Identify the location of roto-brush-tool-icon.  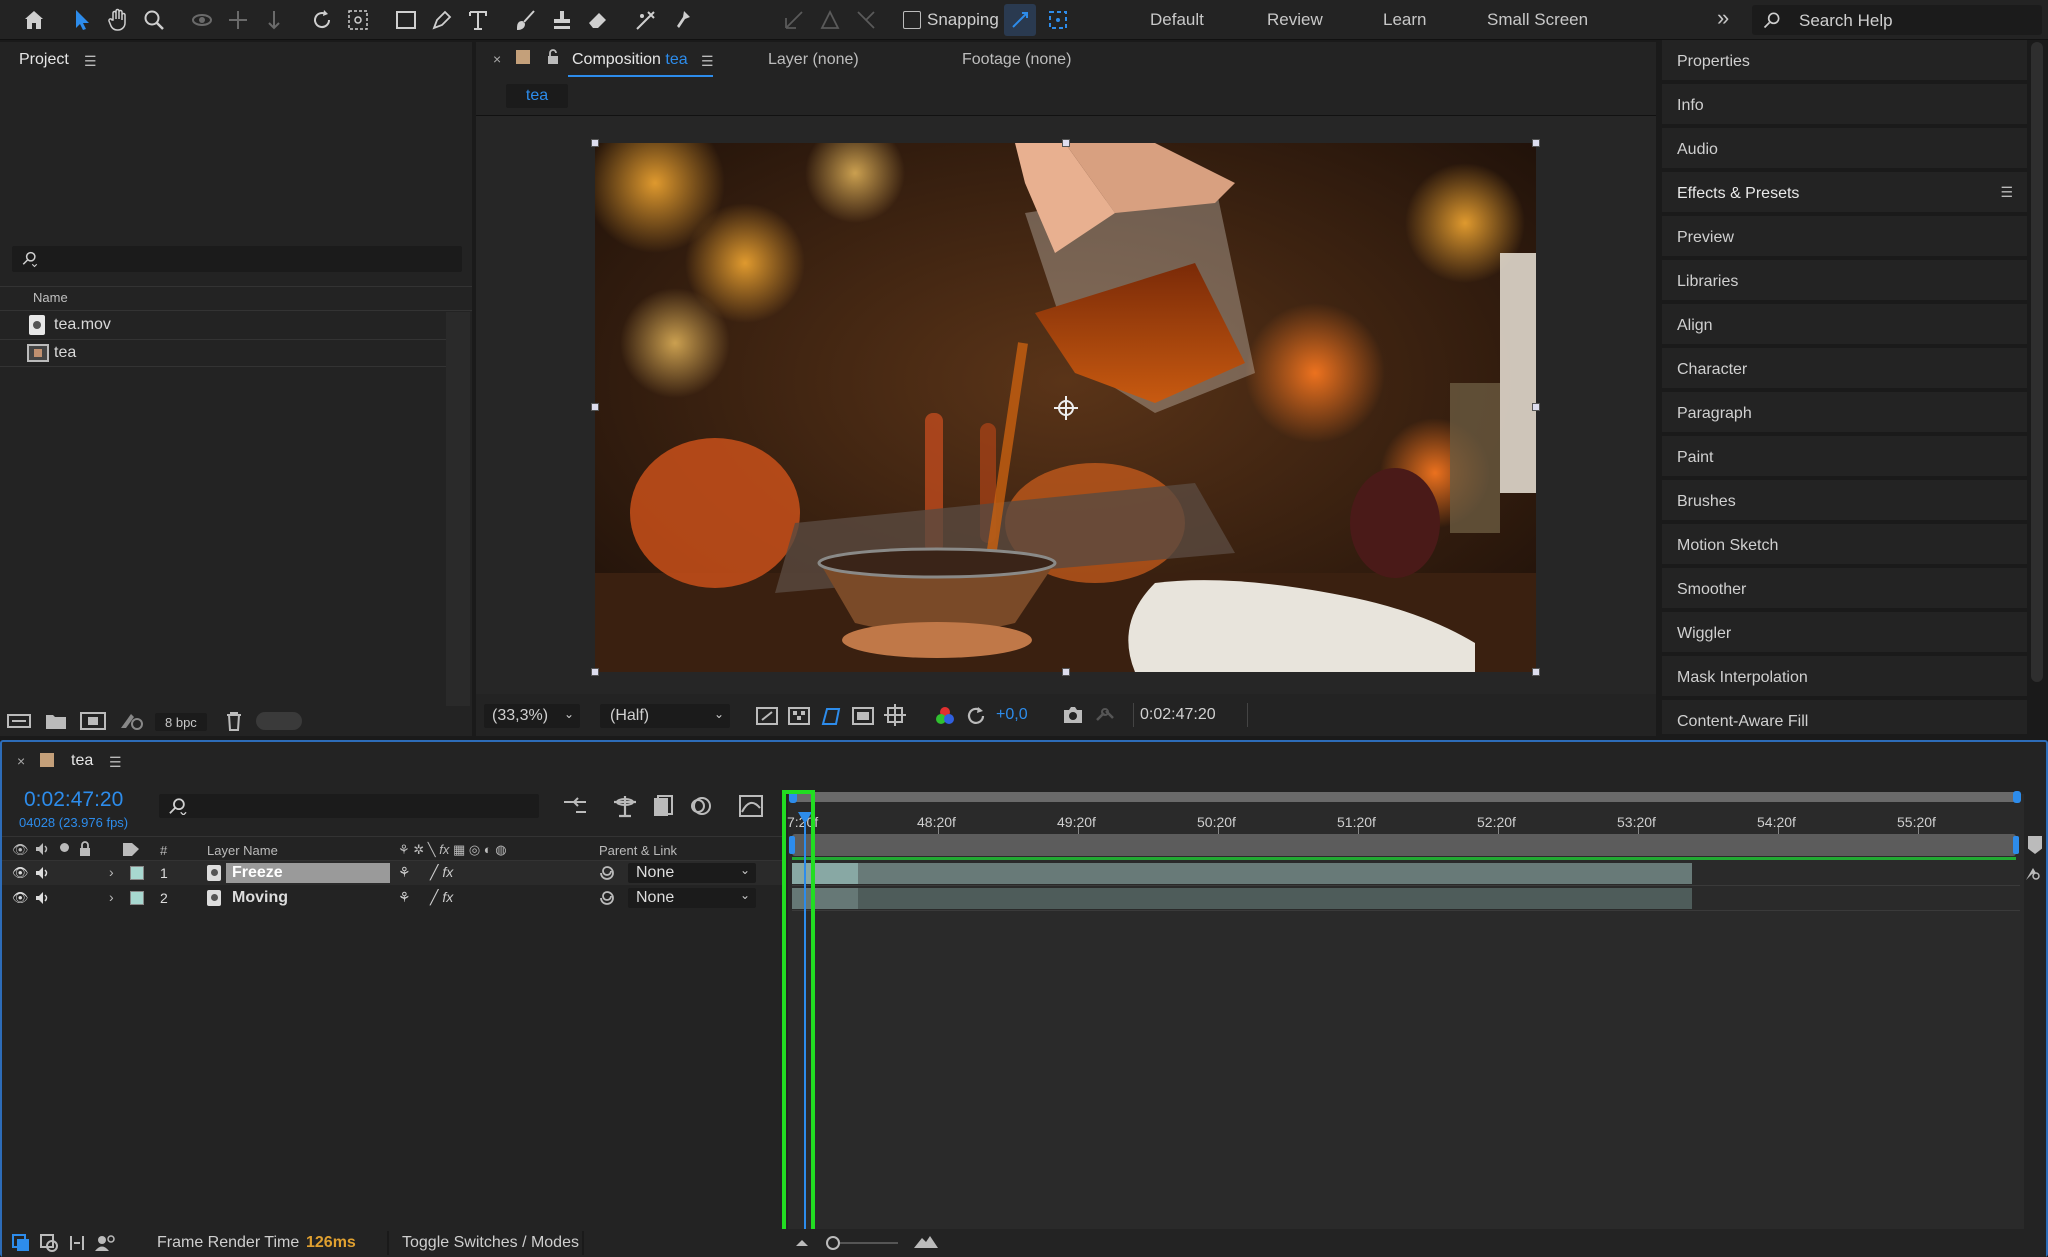
(646, 20).